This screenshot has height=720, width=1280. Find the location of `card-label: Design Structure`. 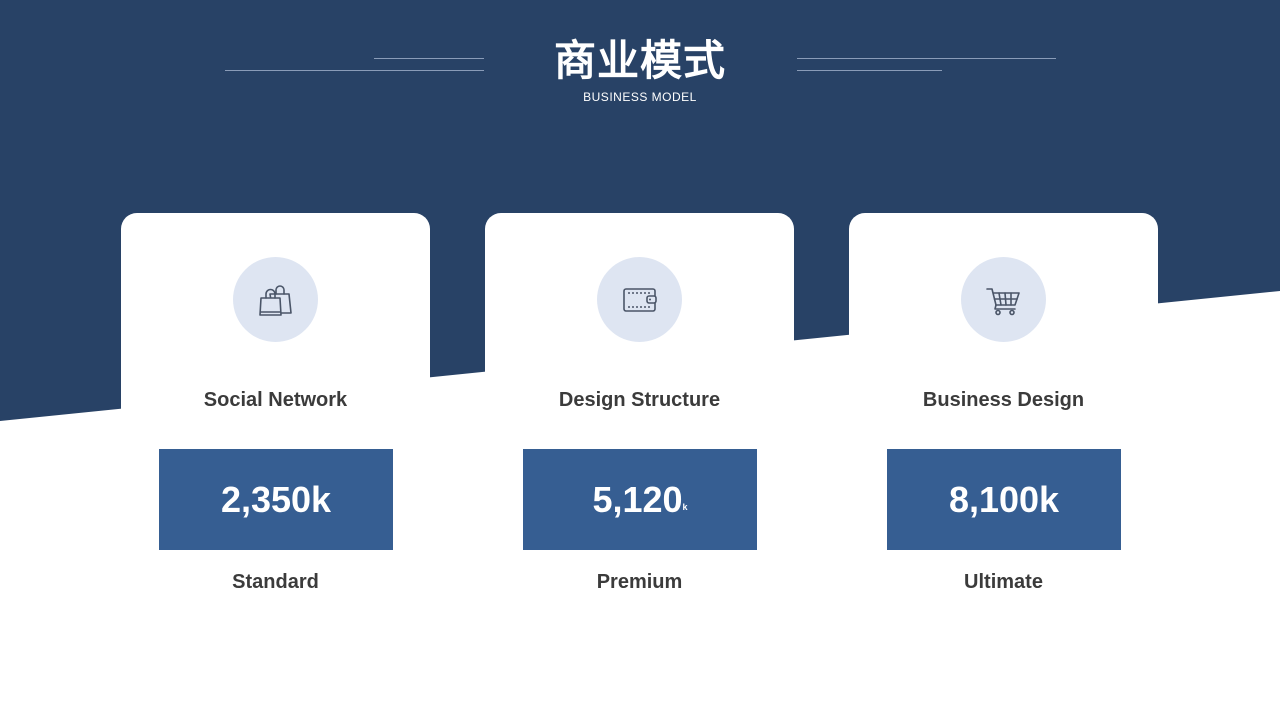

card-label: Design Structure is located at coordinates (639, 400).